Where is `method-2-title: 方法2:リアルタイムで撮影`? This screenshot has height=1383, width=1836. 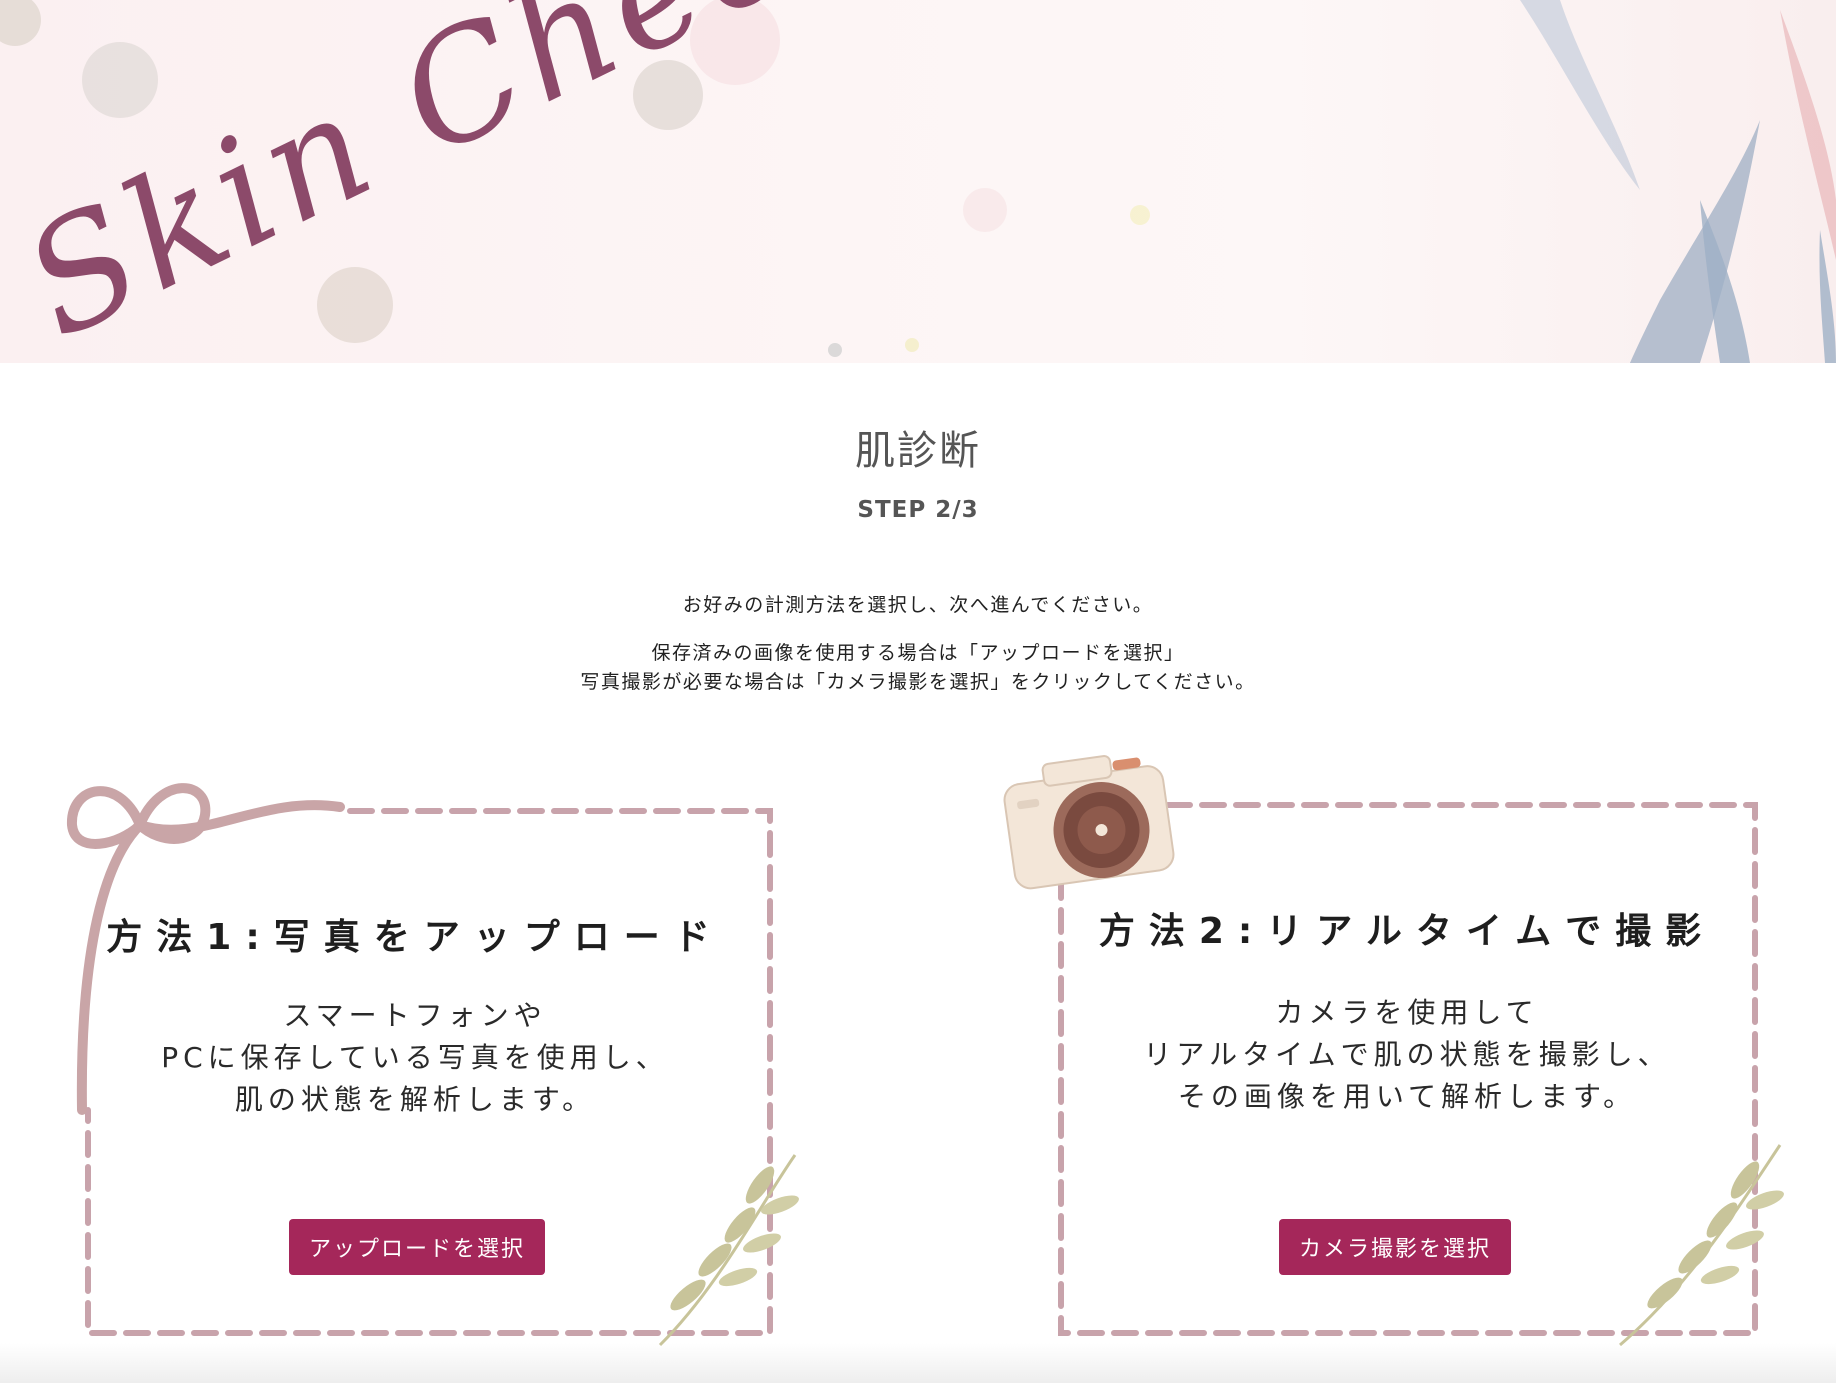 method-2-title: 方法2:リアルタイムで撮影 is located at coordinates (1407, 931).